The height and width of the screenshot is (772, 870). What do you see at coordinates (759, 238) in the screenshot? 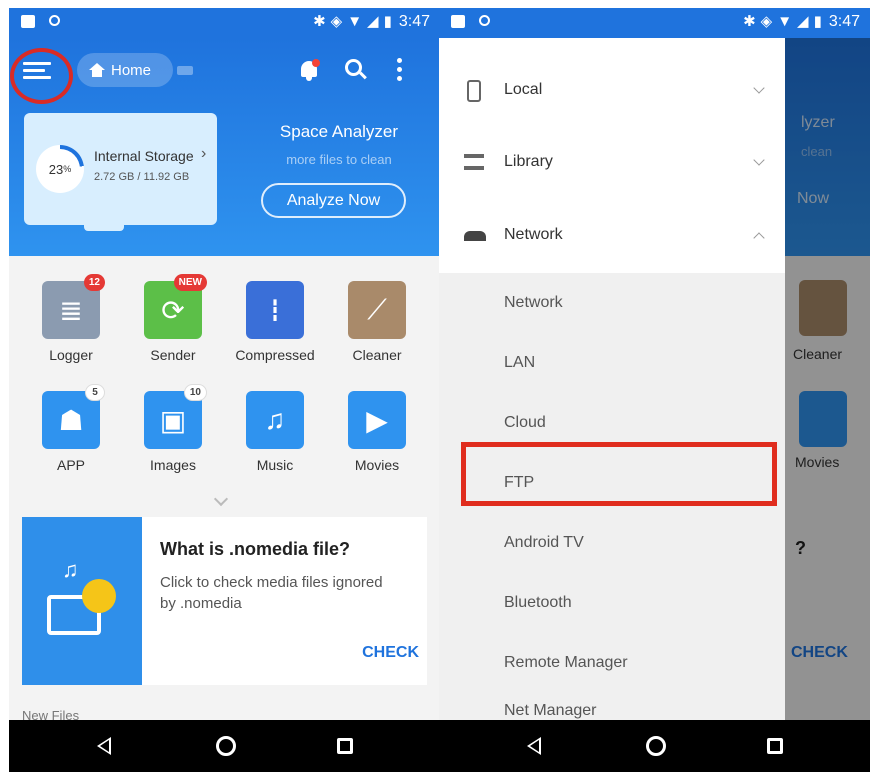
I see `chevron-up-icon` at bounding box center [759, 238].